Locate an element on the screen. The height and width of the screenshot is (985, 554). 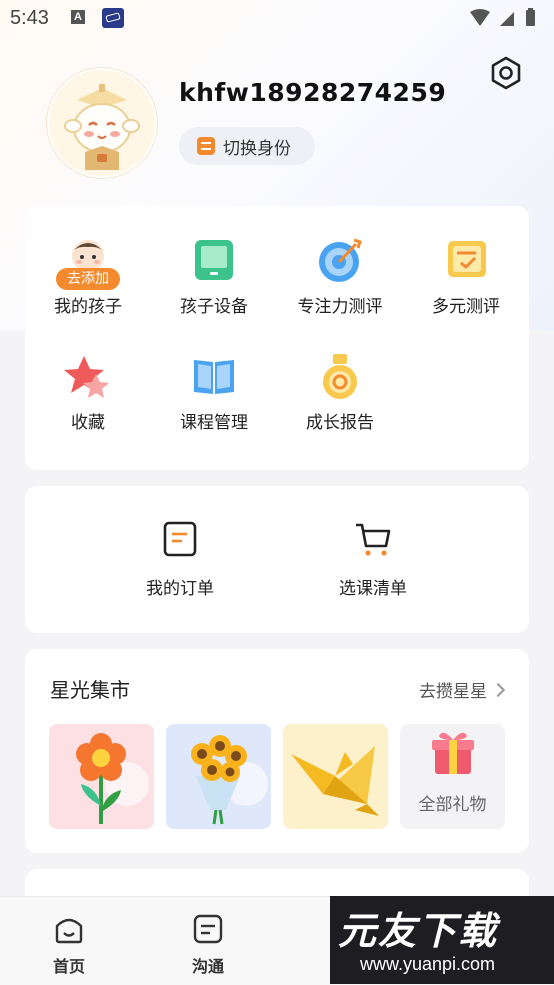
market-tile-paper-crane is located at coordinates (335, 776).